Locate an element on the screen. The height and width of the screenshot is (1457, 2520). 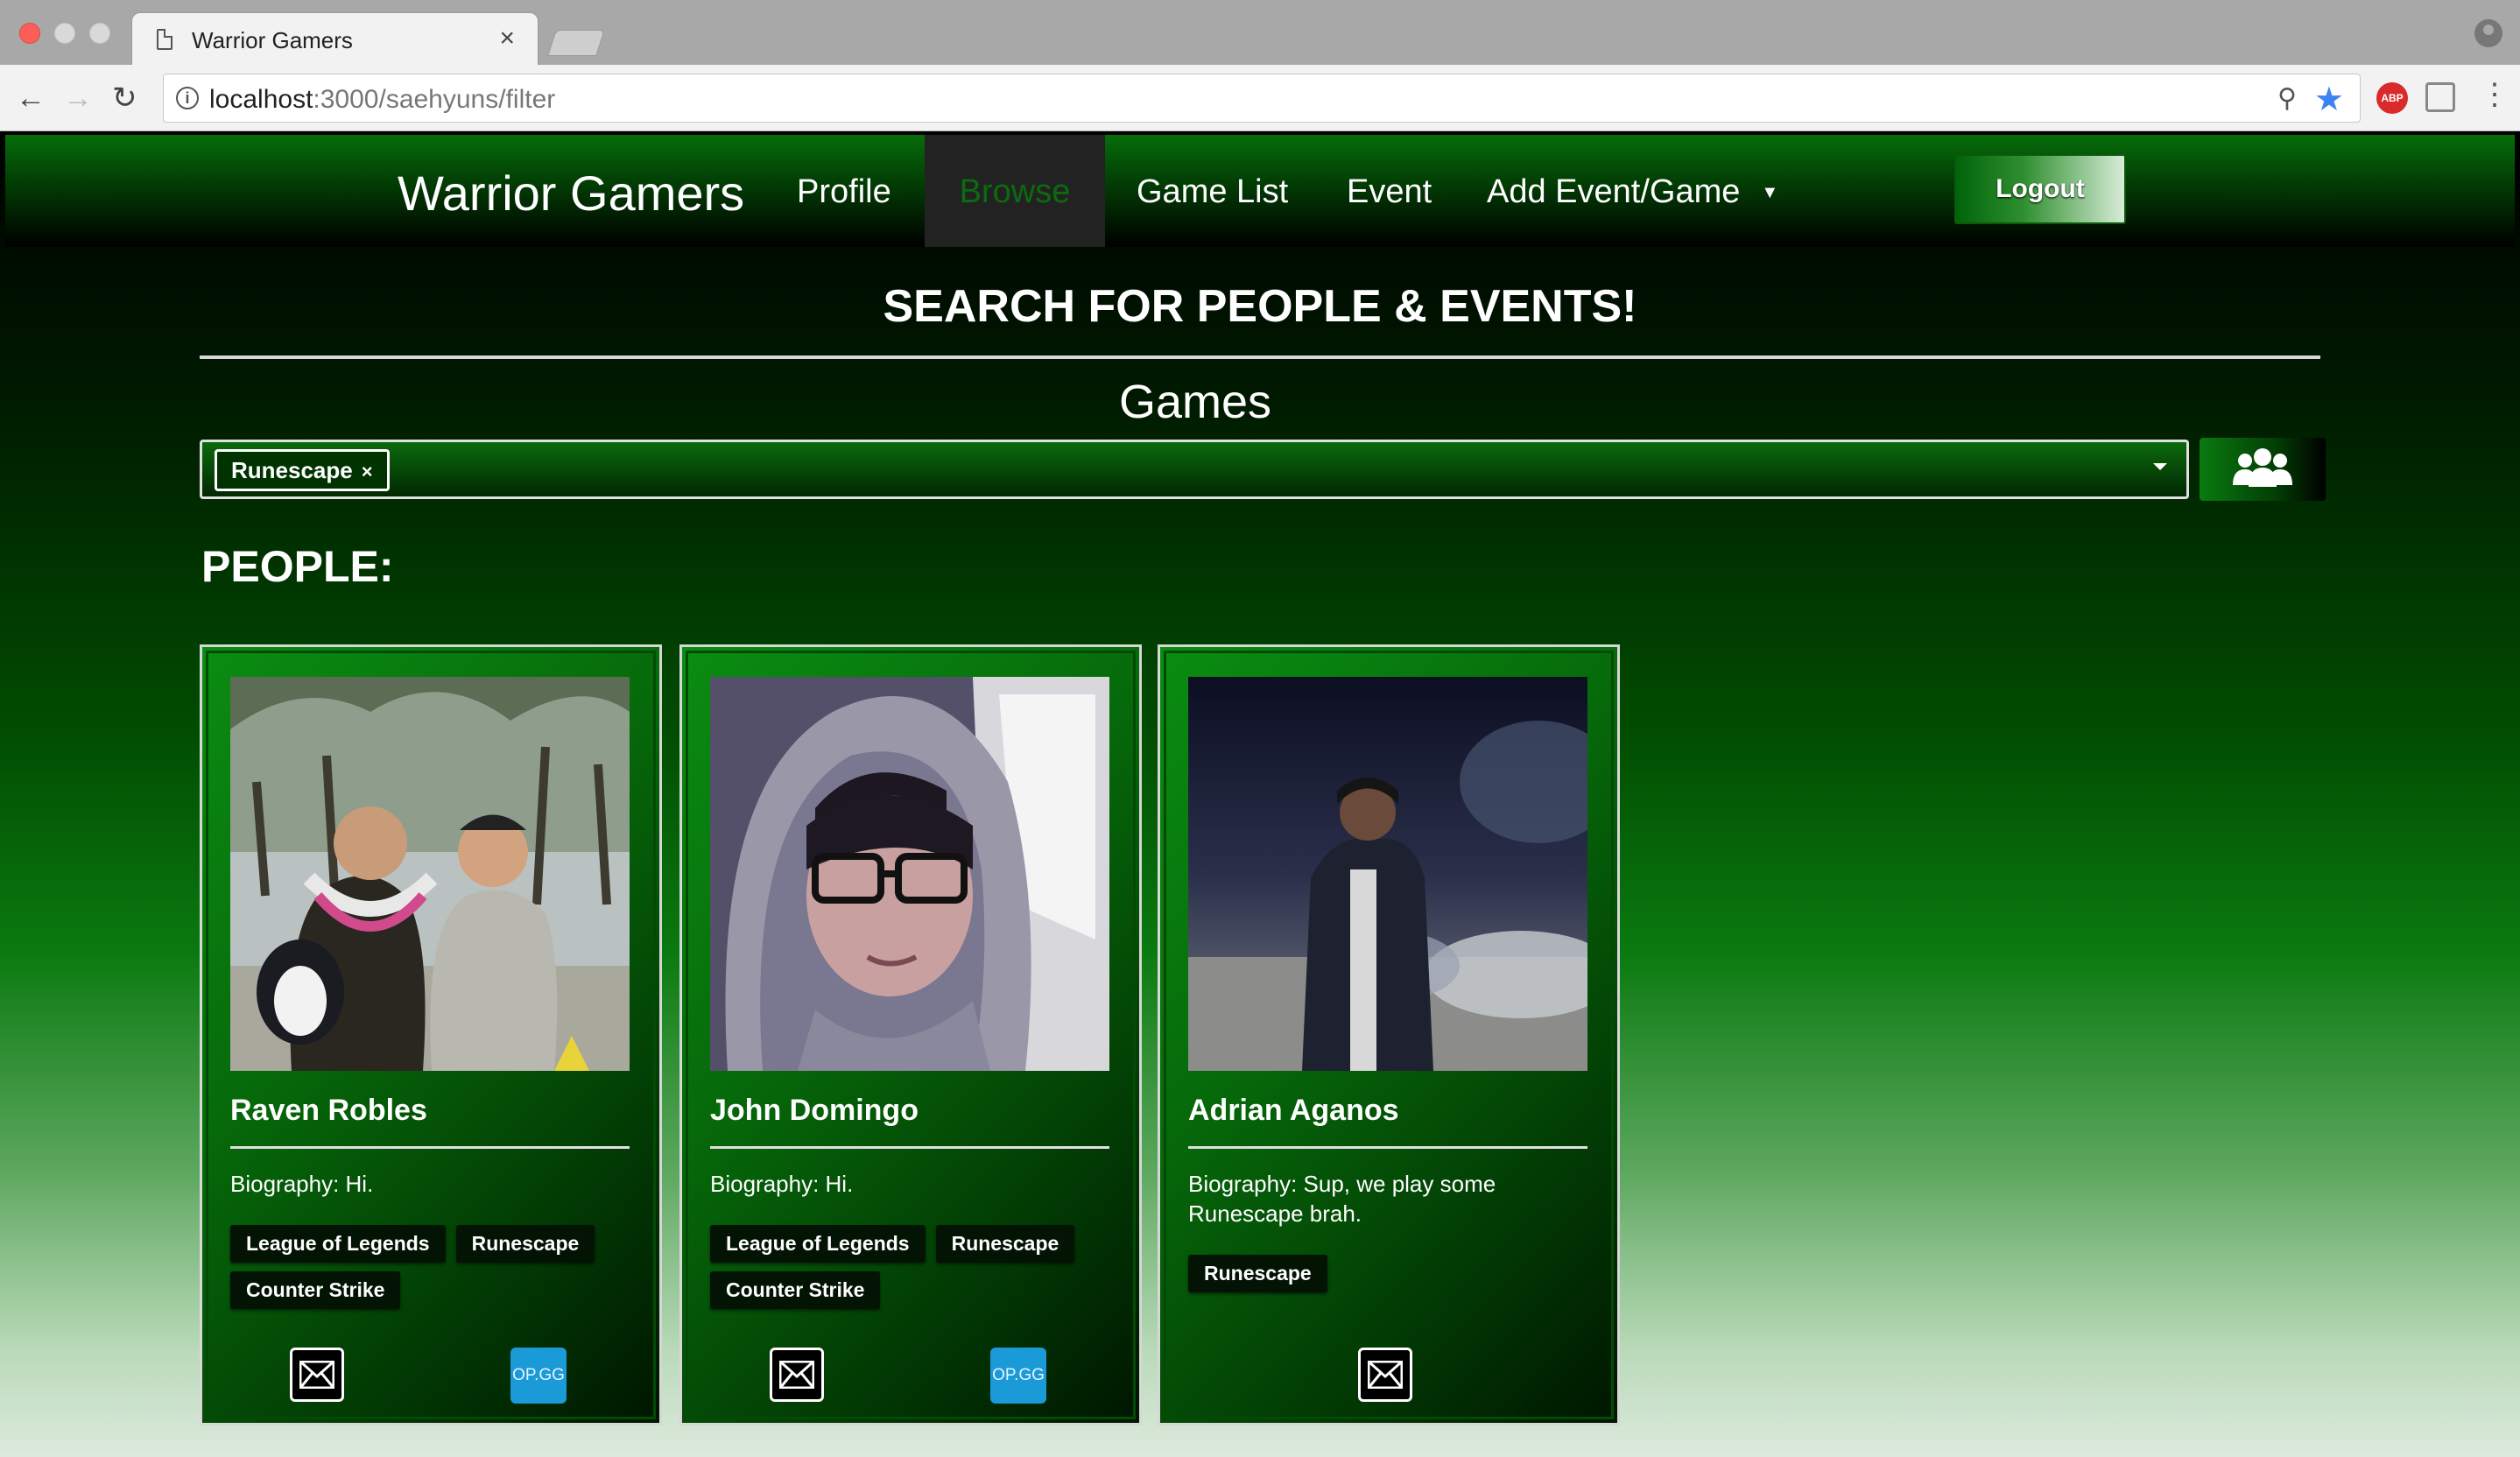
browser-tab: Warrior Gamers × is located at coordinates (334, 40).